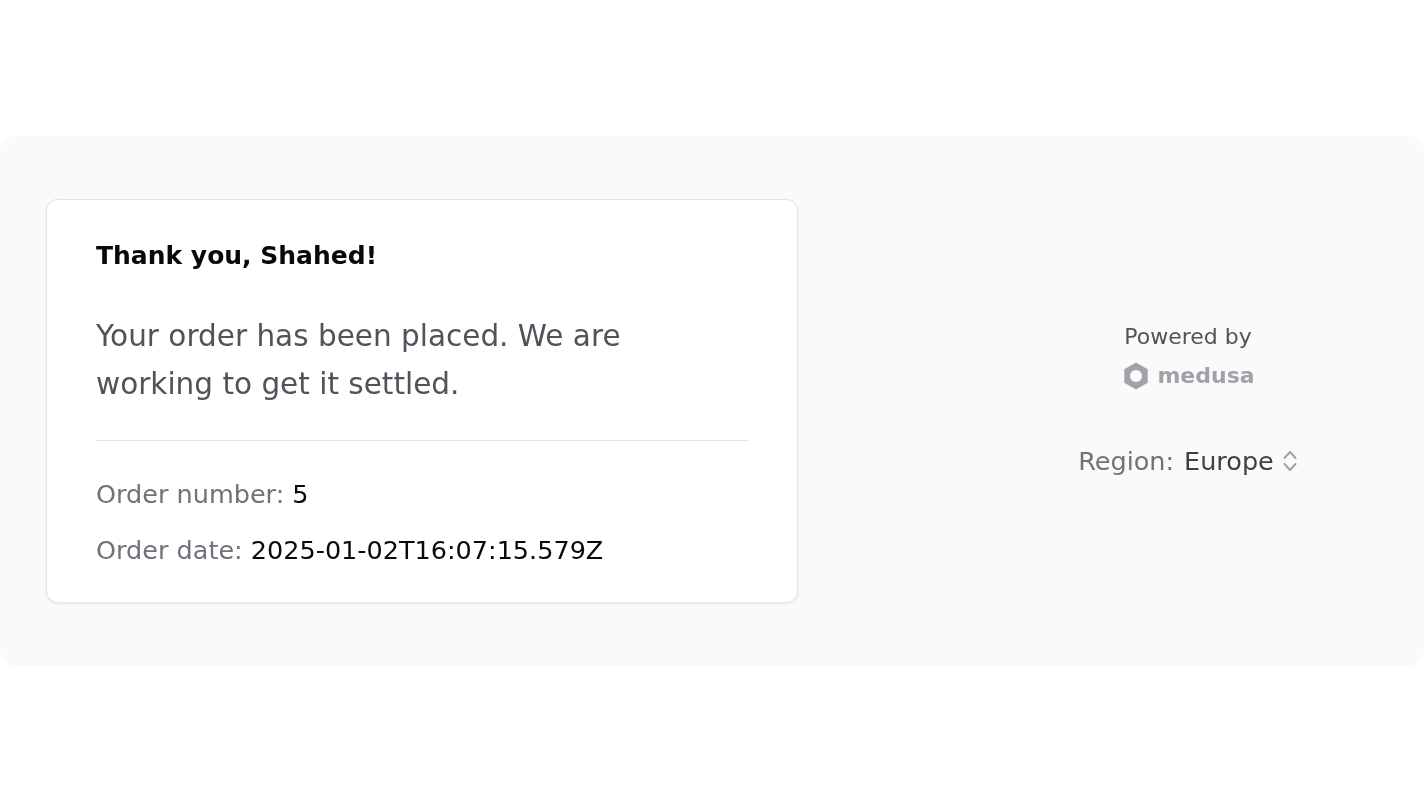 The width and height of the screenshot is (1424, 801). What do you see at coordinates (1188, 336) in the screenshot?
I see `powered-by-text: Powered by` at bounding box center [1188, 336].